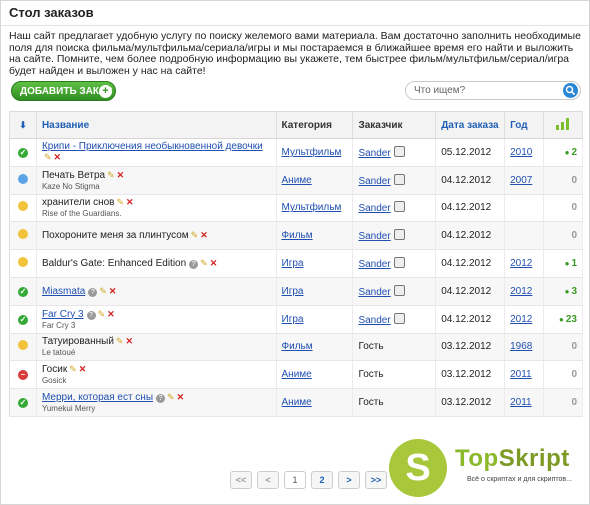  Describe the element at coordinates (349, 480) in the screenshot. I see `page-link: >` at that location.